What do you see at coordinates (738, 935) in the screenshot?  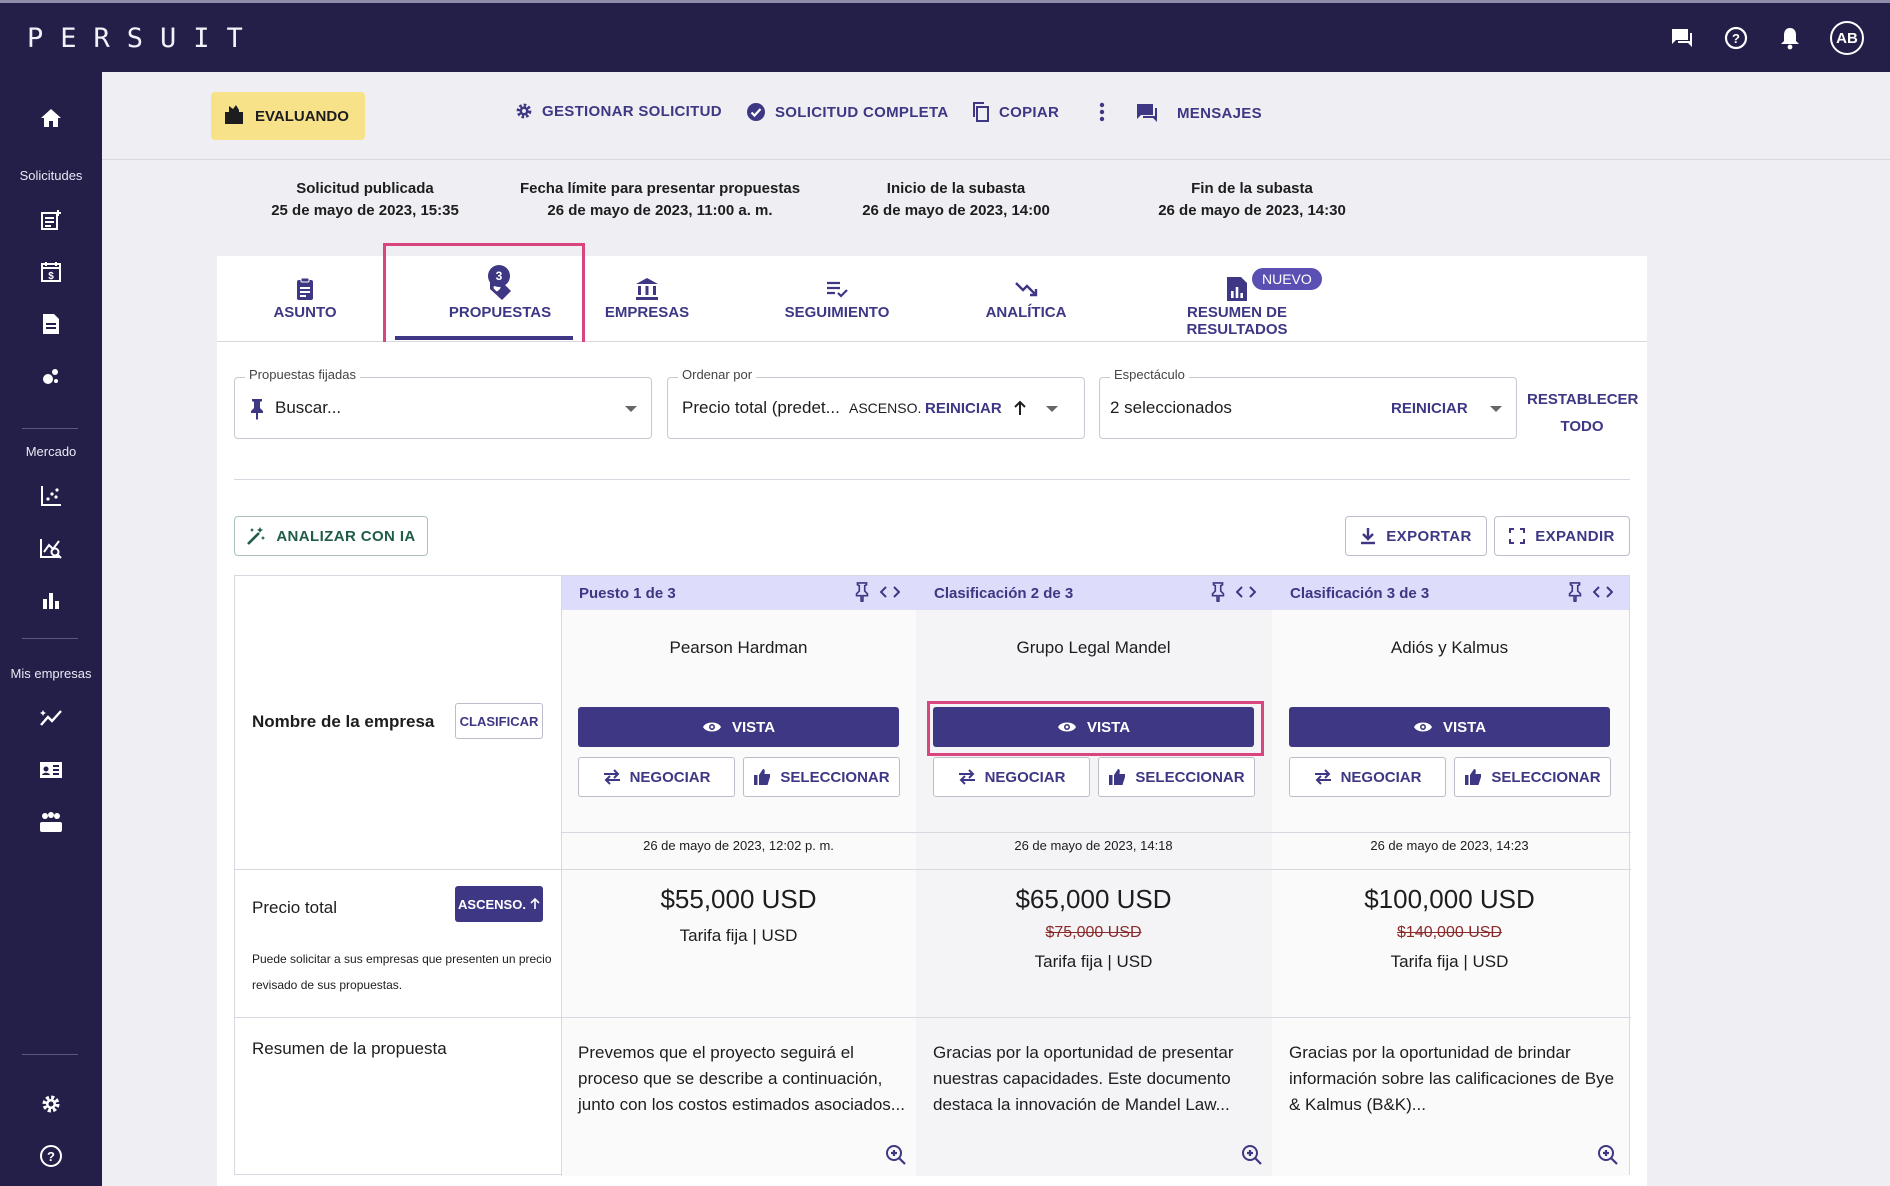 I see `proposal-1-fee-type: Tarifa fija | USD` at bounding box center [738, 935].